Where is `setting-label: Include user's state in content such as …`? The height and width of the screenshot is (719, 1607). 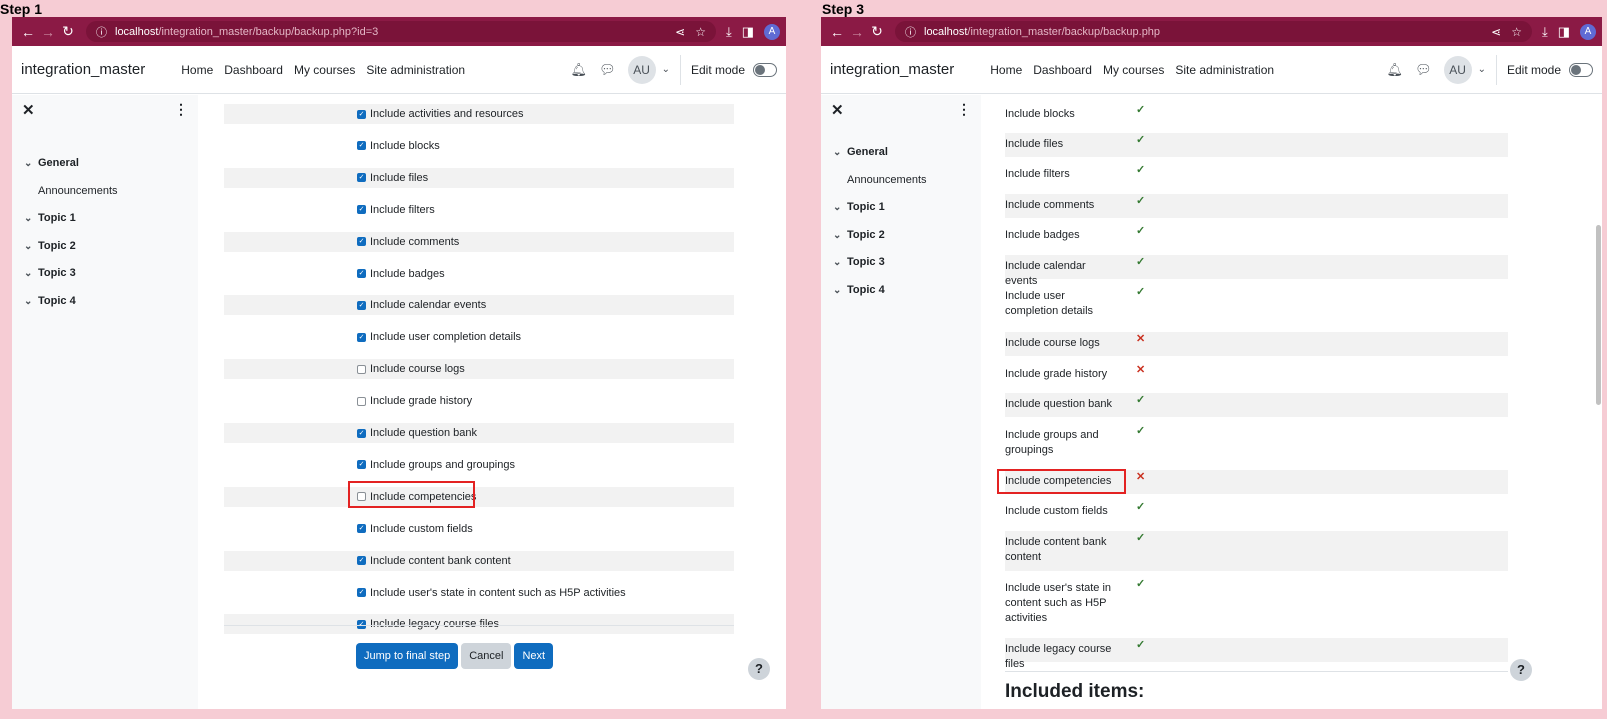 setting-label: Include user's state in content such as … is located at coordinates (498, 593).